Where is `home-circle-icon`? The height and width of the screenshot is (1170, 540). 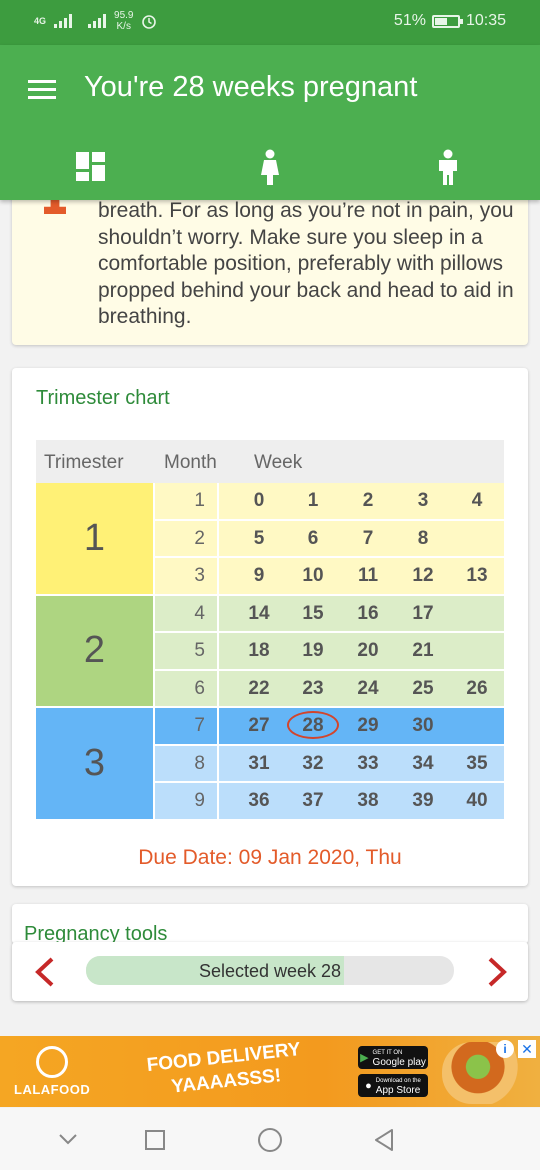 home-circle-icon is located at coordinates (270, 1140).